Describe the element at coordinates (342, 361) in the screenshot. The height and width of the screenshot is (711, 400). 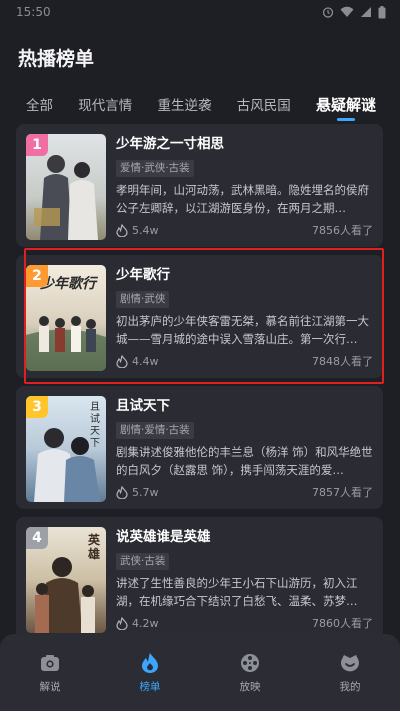
I see `viewer-count: 7848人看了` at that location.